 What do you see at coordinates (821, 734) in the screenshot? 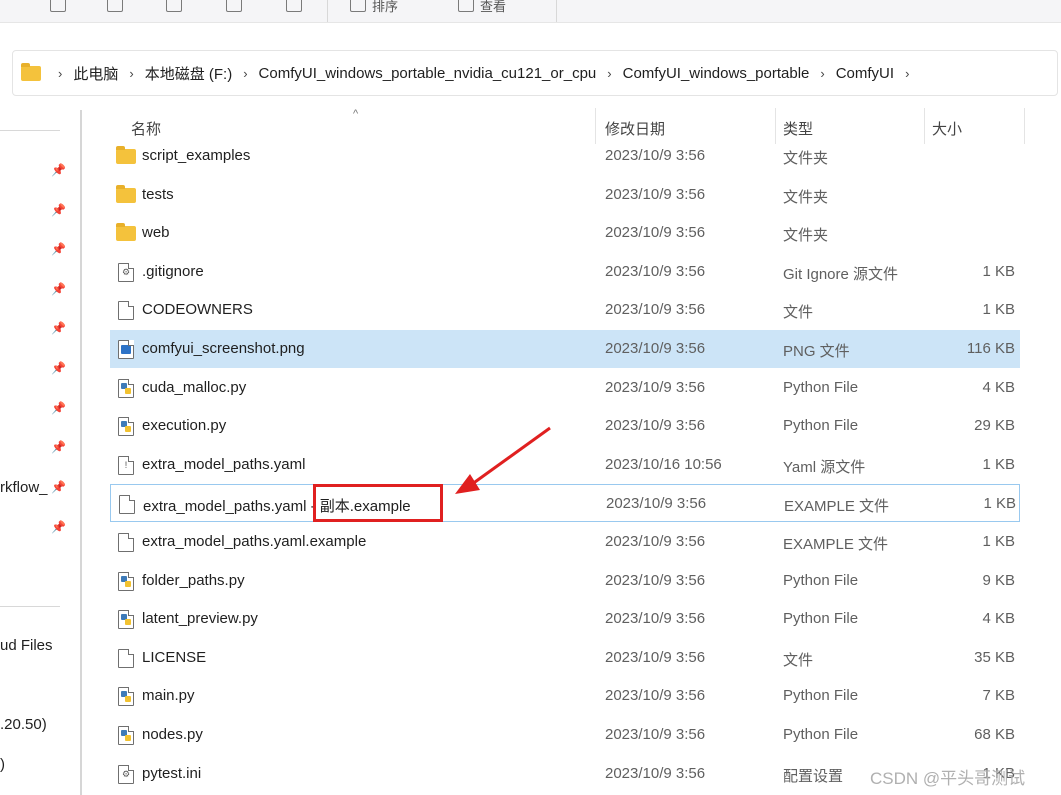
I see `file-type: Python File` at bounding box center [821, 734].